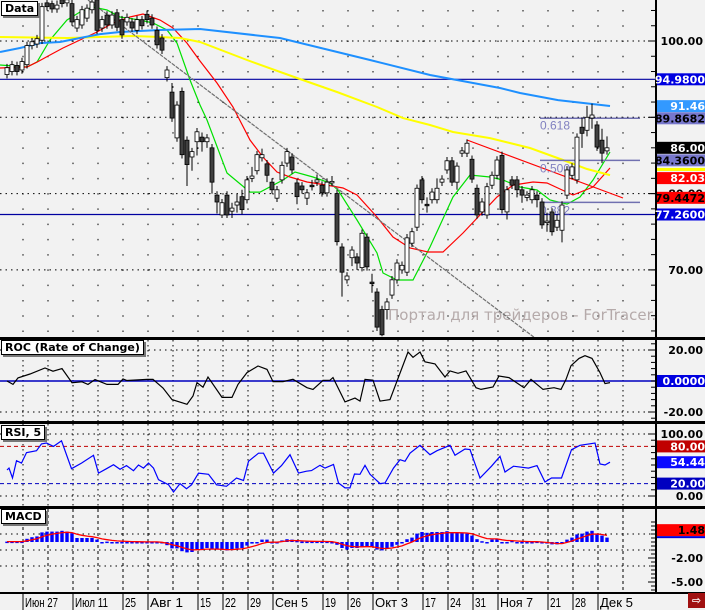 The image size is (705, 610). What do you see at coordinates (41, 602) in the screenshot?
I see `x-axis-label: Июн 27` at bounding box center [41, 602].